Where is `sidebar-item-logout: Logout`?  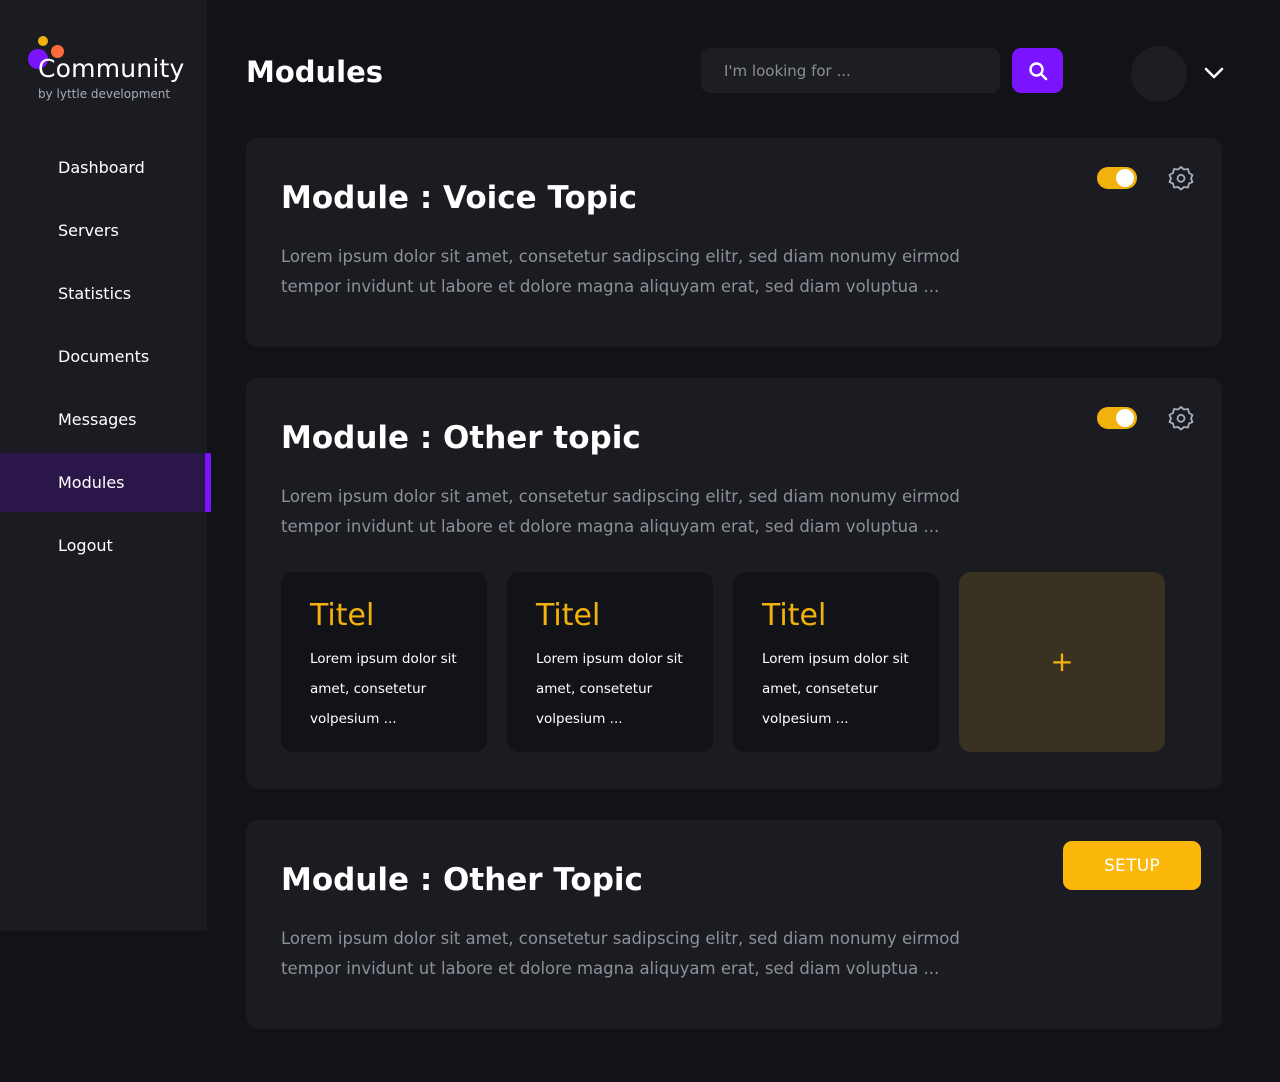 sidebar-item-logout: Logout is located at coordinates (105, 545).